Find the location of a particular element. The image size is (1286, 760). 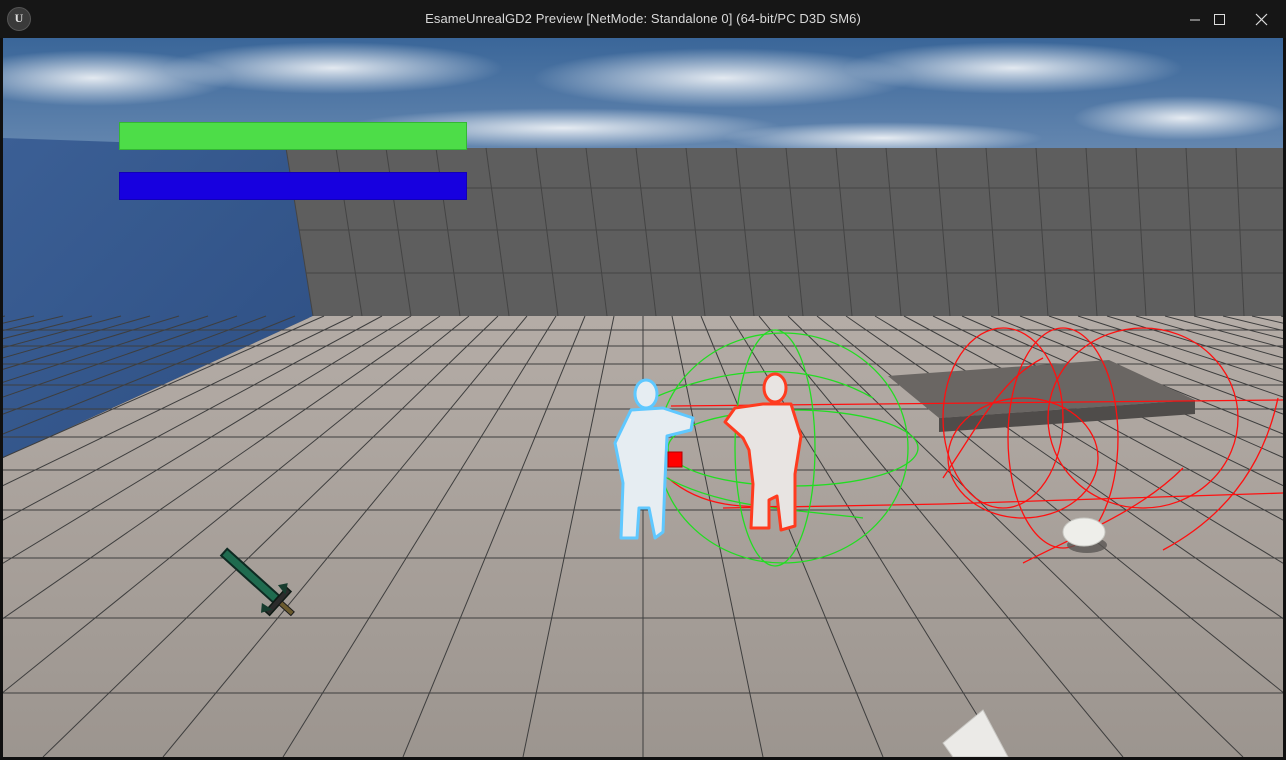

mana-bar is located at coordinates (293, 186).